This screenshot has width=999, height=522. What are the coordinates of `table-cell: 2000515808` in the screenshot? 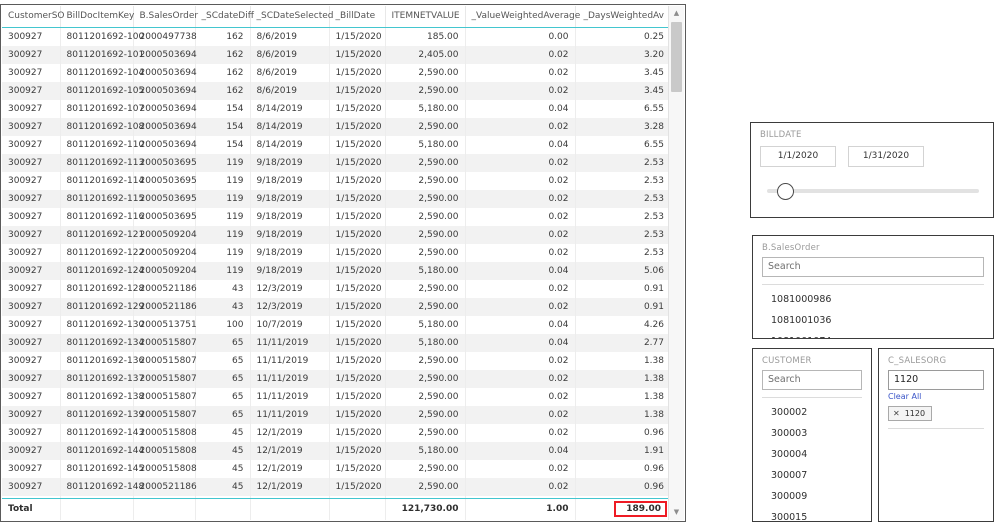 It's located at (165, 469).